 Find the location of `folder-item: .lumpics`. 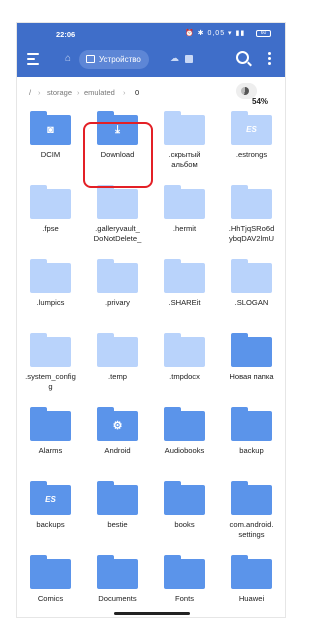

folder-item: .lumpics is located at coordinates (50, 290).